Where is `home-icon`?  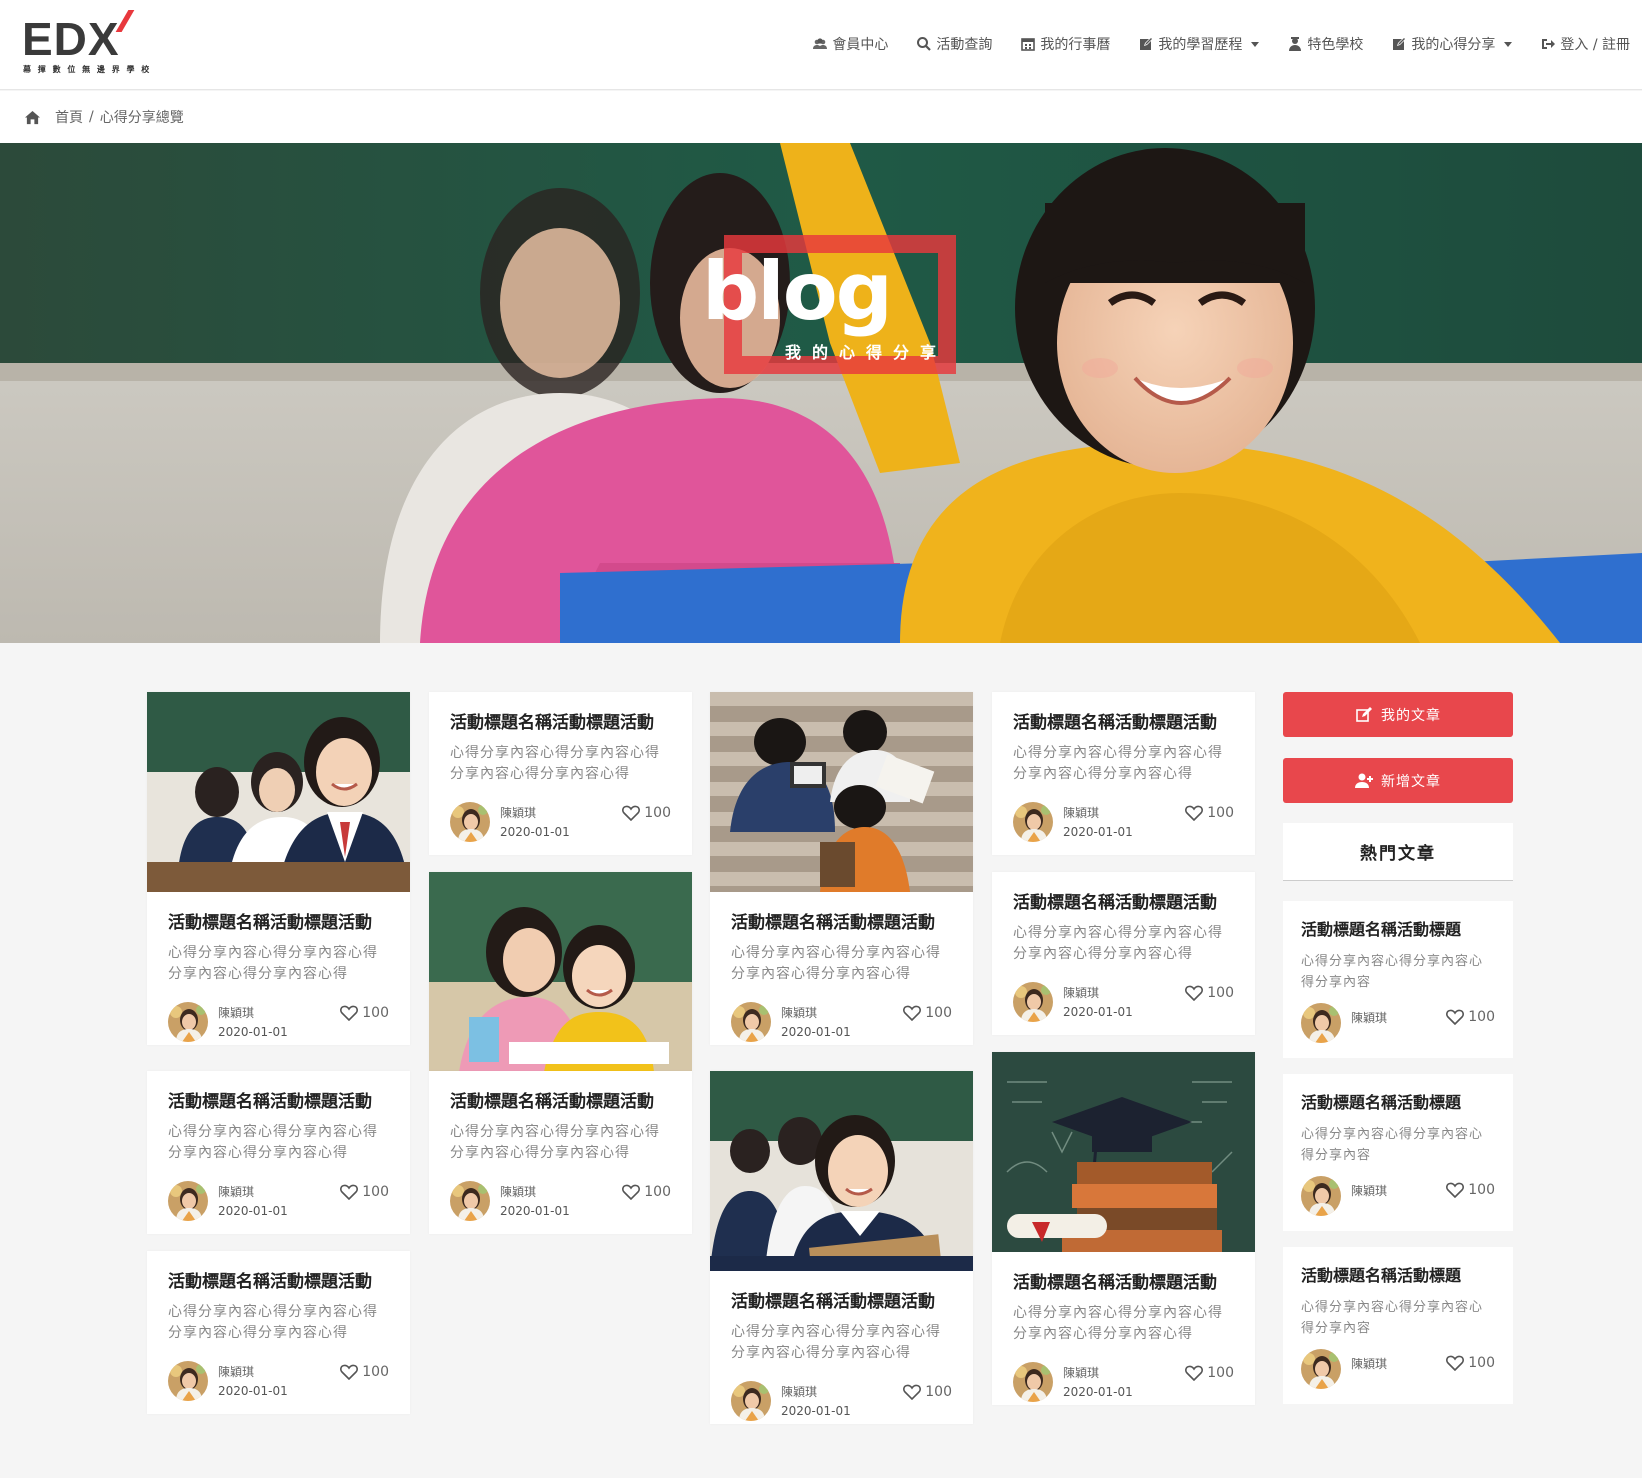
home-icon is located at coordinates (32, 117).